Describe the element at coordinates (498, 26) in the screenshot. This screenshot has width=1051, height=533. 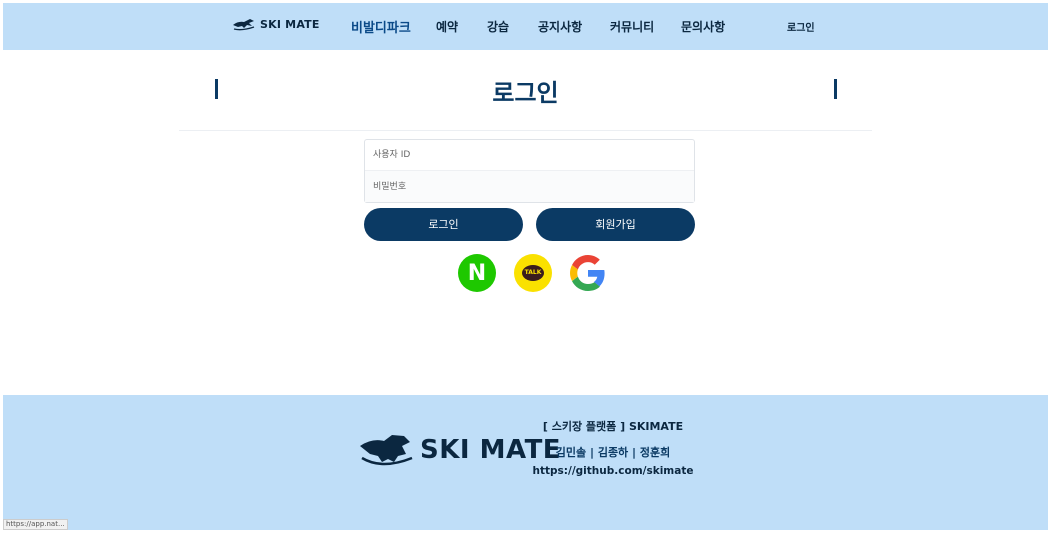
I see `nav-lesson: 강습` at that location.